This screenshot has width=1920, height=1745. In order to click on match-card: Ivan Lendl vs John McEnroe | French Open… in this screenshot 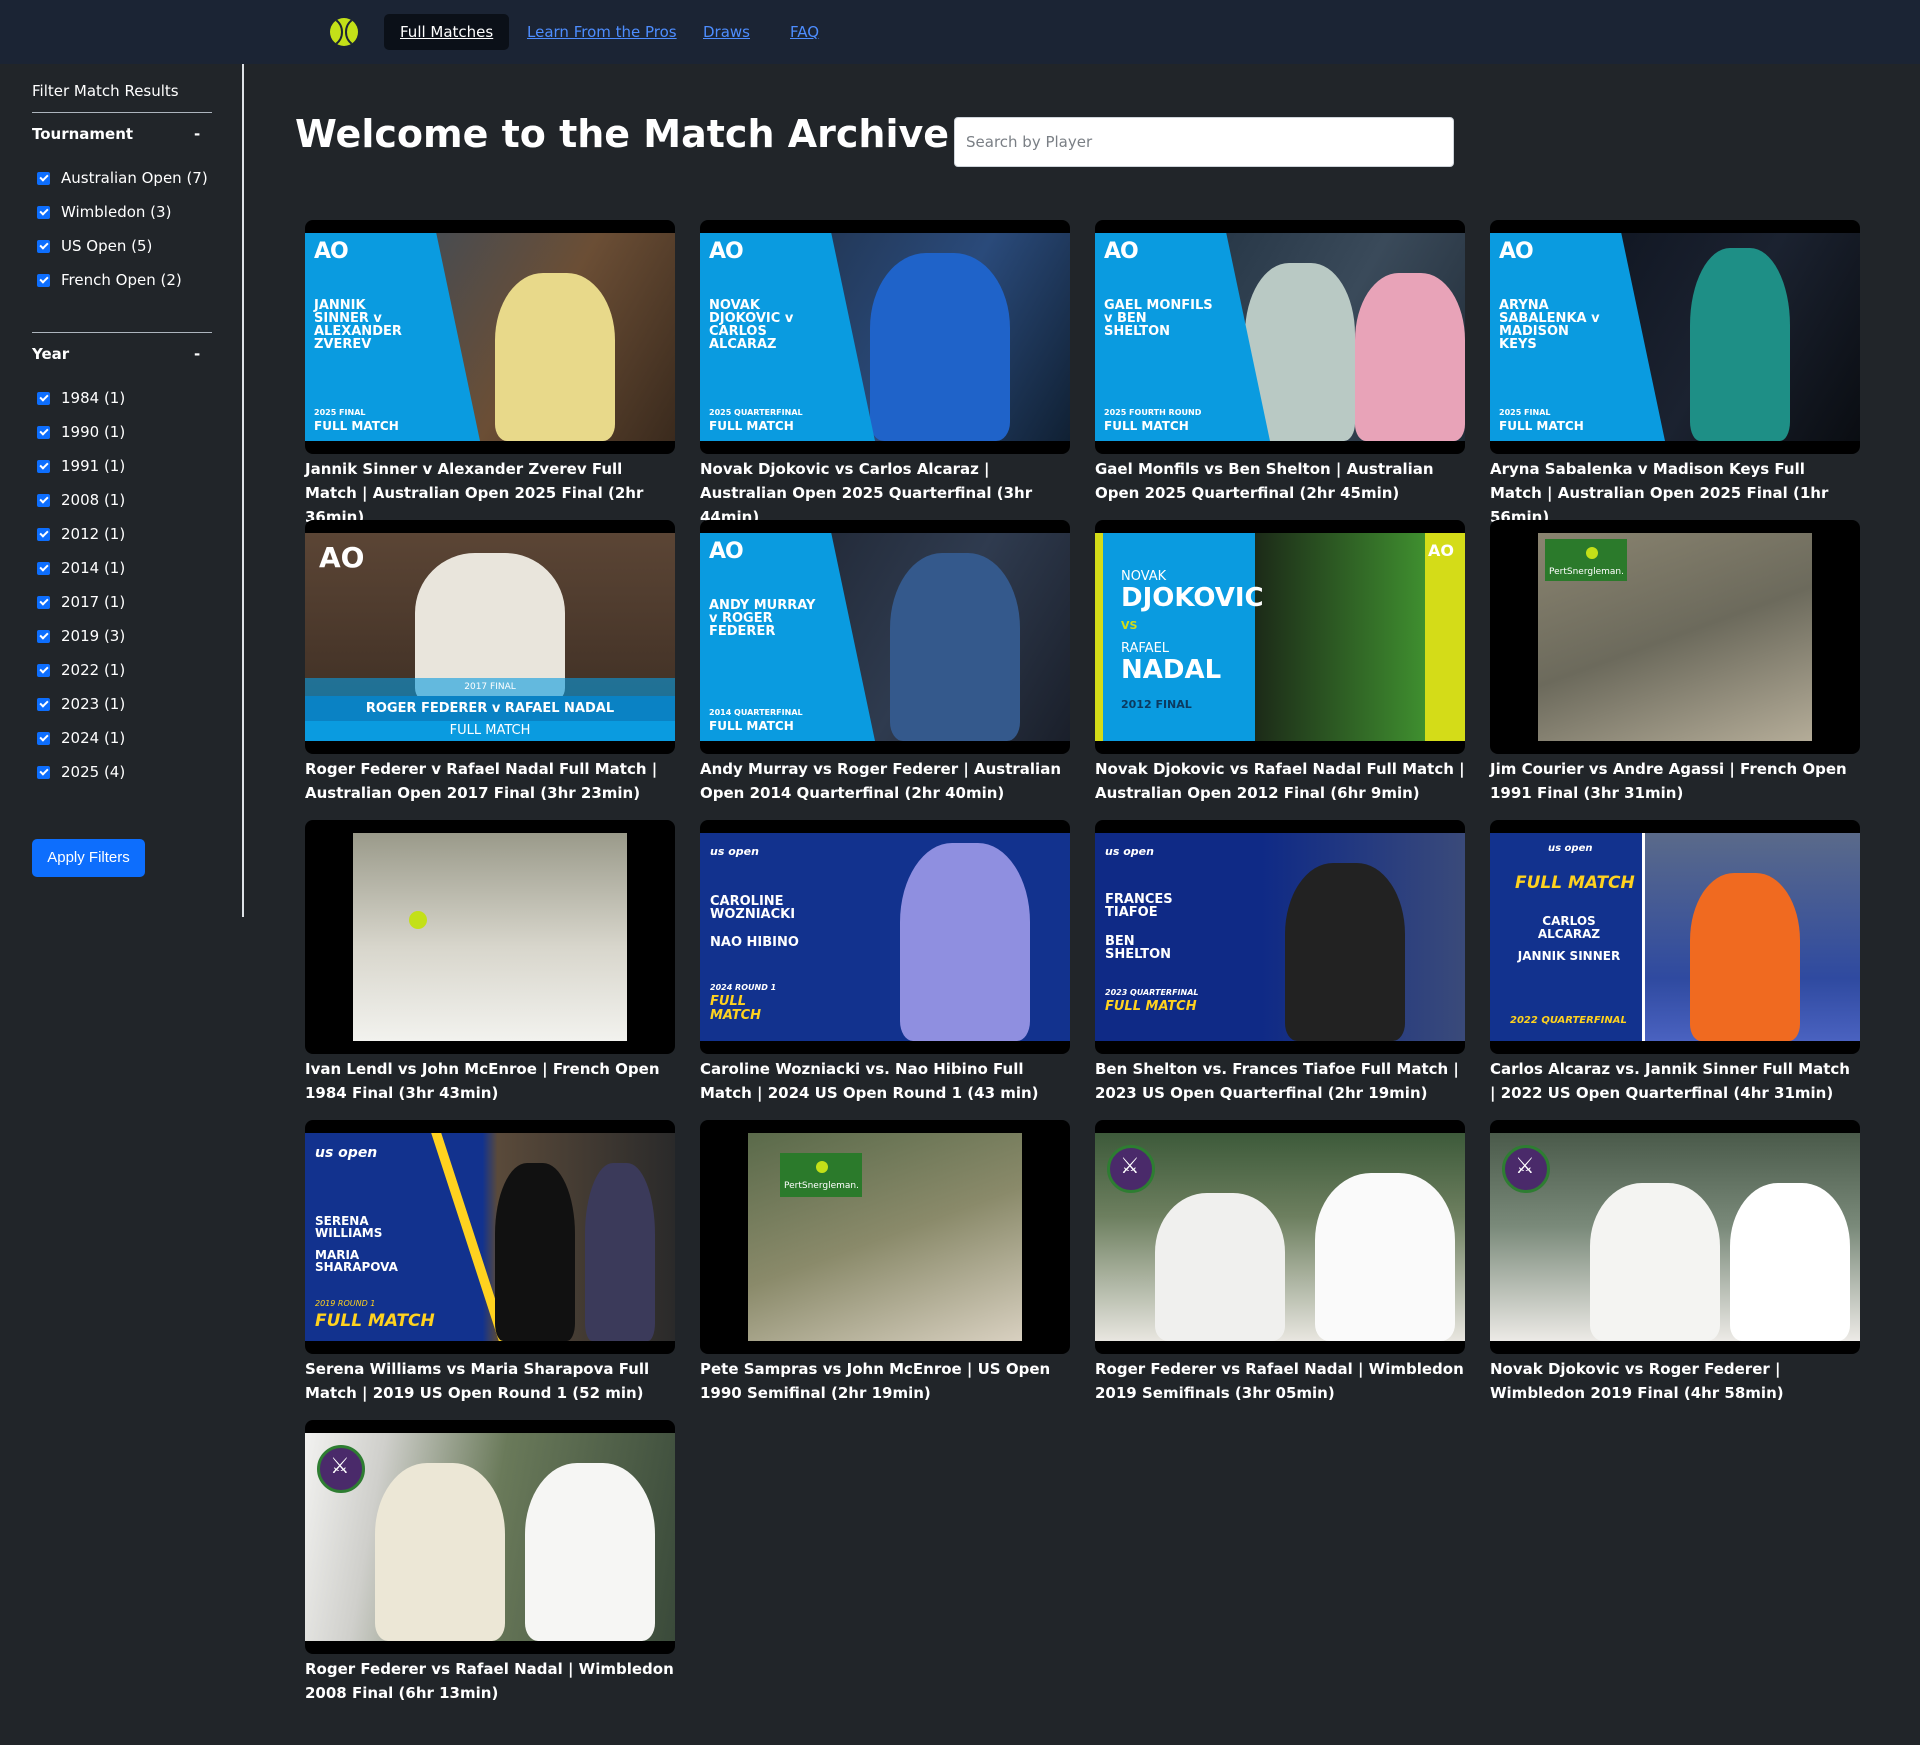, I will do `click(490, 962)`.